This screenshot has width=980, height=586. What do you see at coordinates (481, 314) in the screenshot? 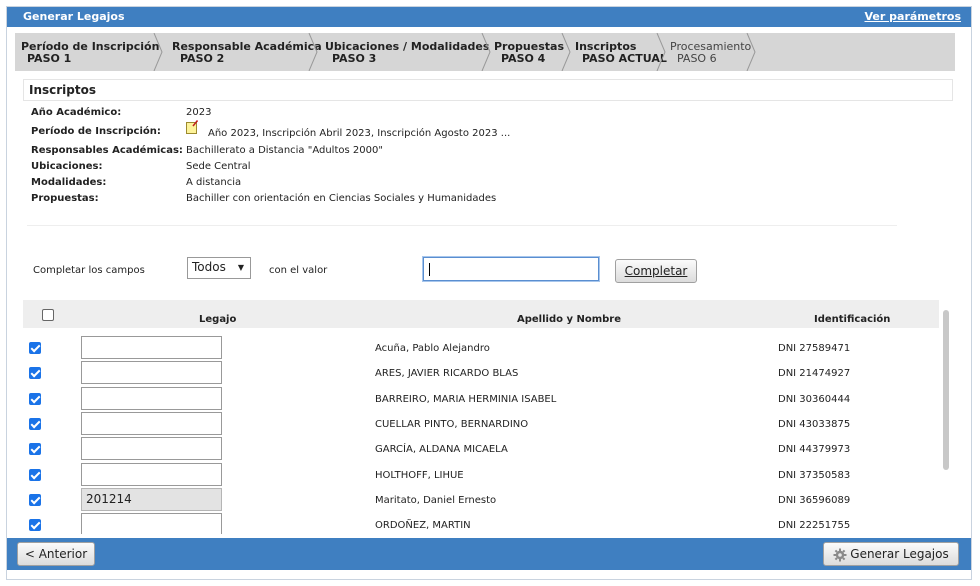
I see `grid-header: Legajo Apellido y Nombre Identificación` at bounding box center [481, 314].